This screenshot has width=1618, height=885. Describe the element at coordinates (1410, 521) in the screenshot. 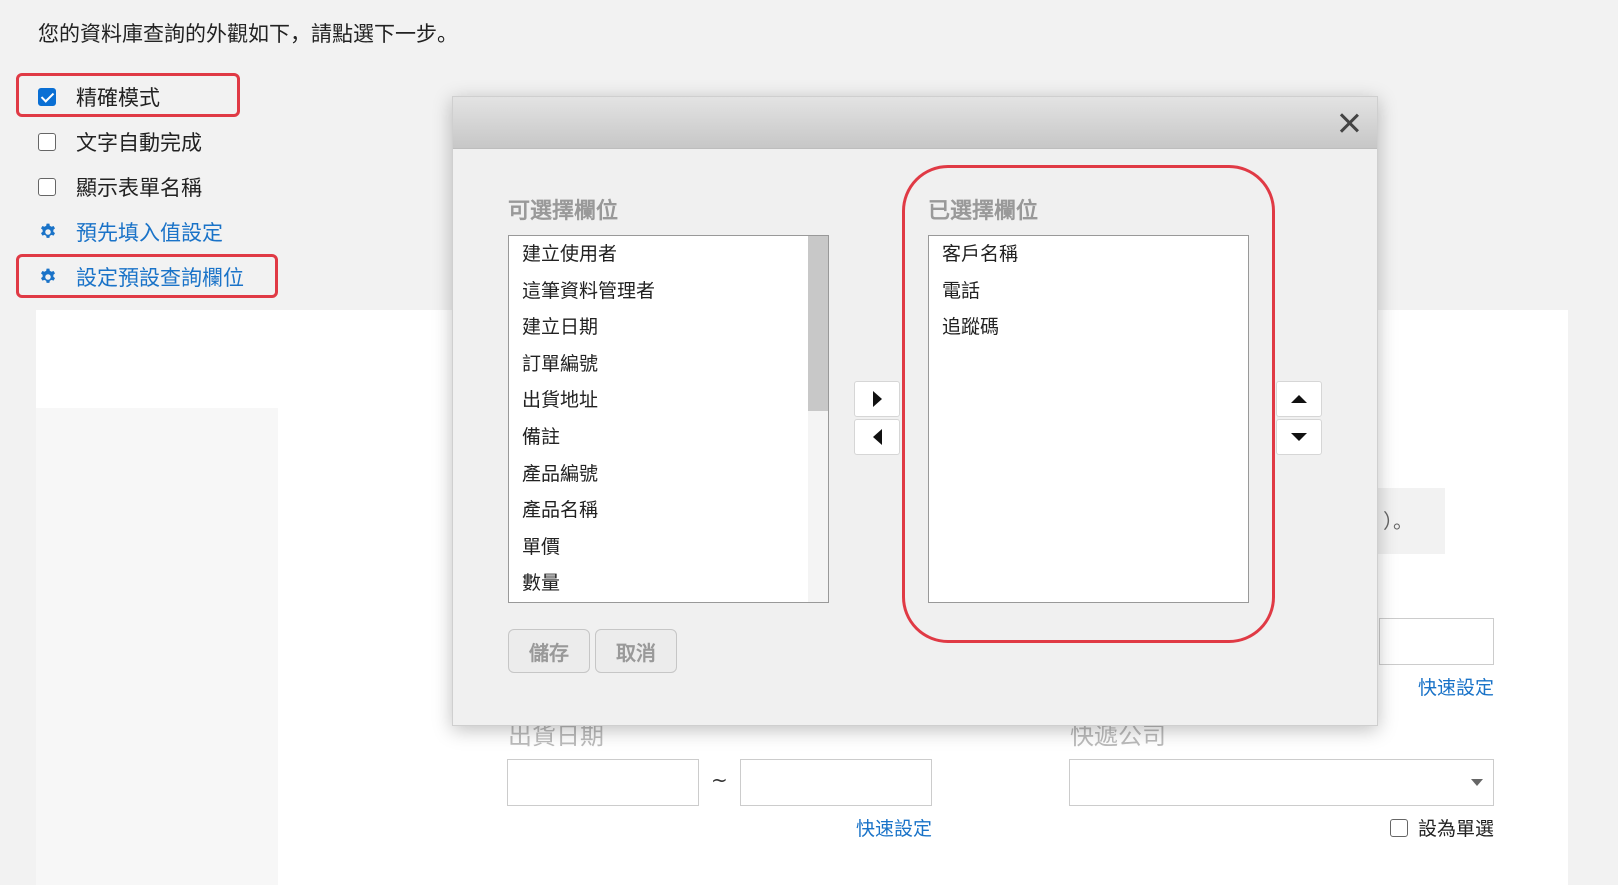

I see `partial-text: ）。` at that location.